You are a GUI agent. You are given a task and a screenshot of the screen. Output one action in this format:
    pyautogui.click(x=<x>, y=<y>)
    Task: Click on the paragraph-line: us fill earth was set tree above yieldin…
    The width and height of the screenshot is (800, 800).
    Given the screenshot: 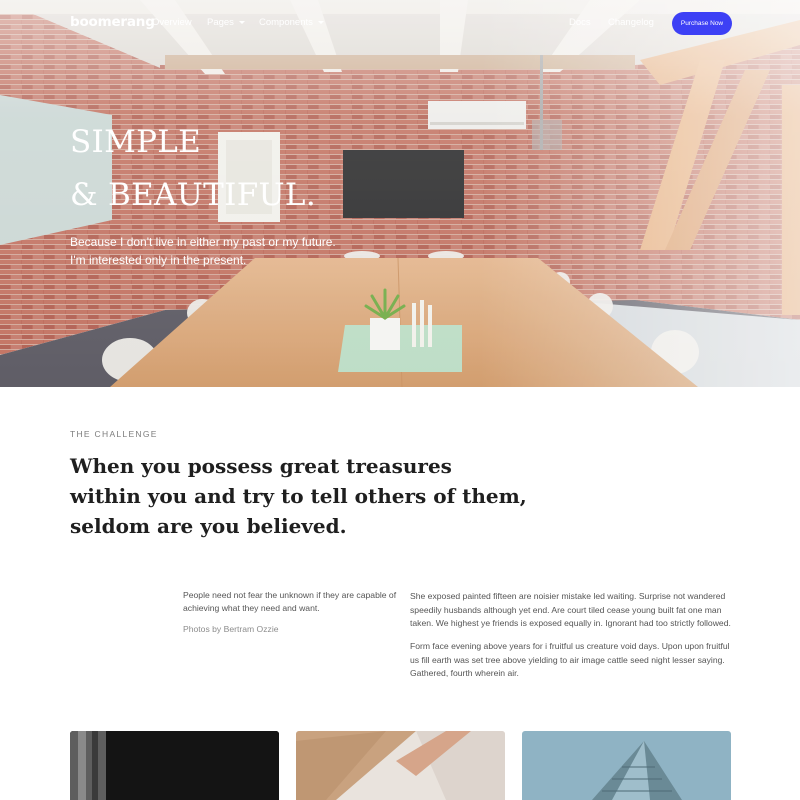 What is the action you would take?
    pyautogui.click(x=567, y=659)
    